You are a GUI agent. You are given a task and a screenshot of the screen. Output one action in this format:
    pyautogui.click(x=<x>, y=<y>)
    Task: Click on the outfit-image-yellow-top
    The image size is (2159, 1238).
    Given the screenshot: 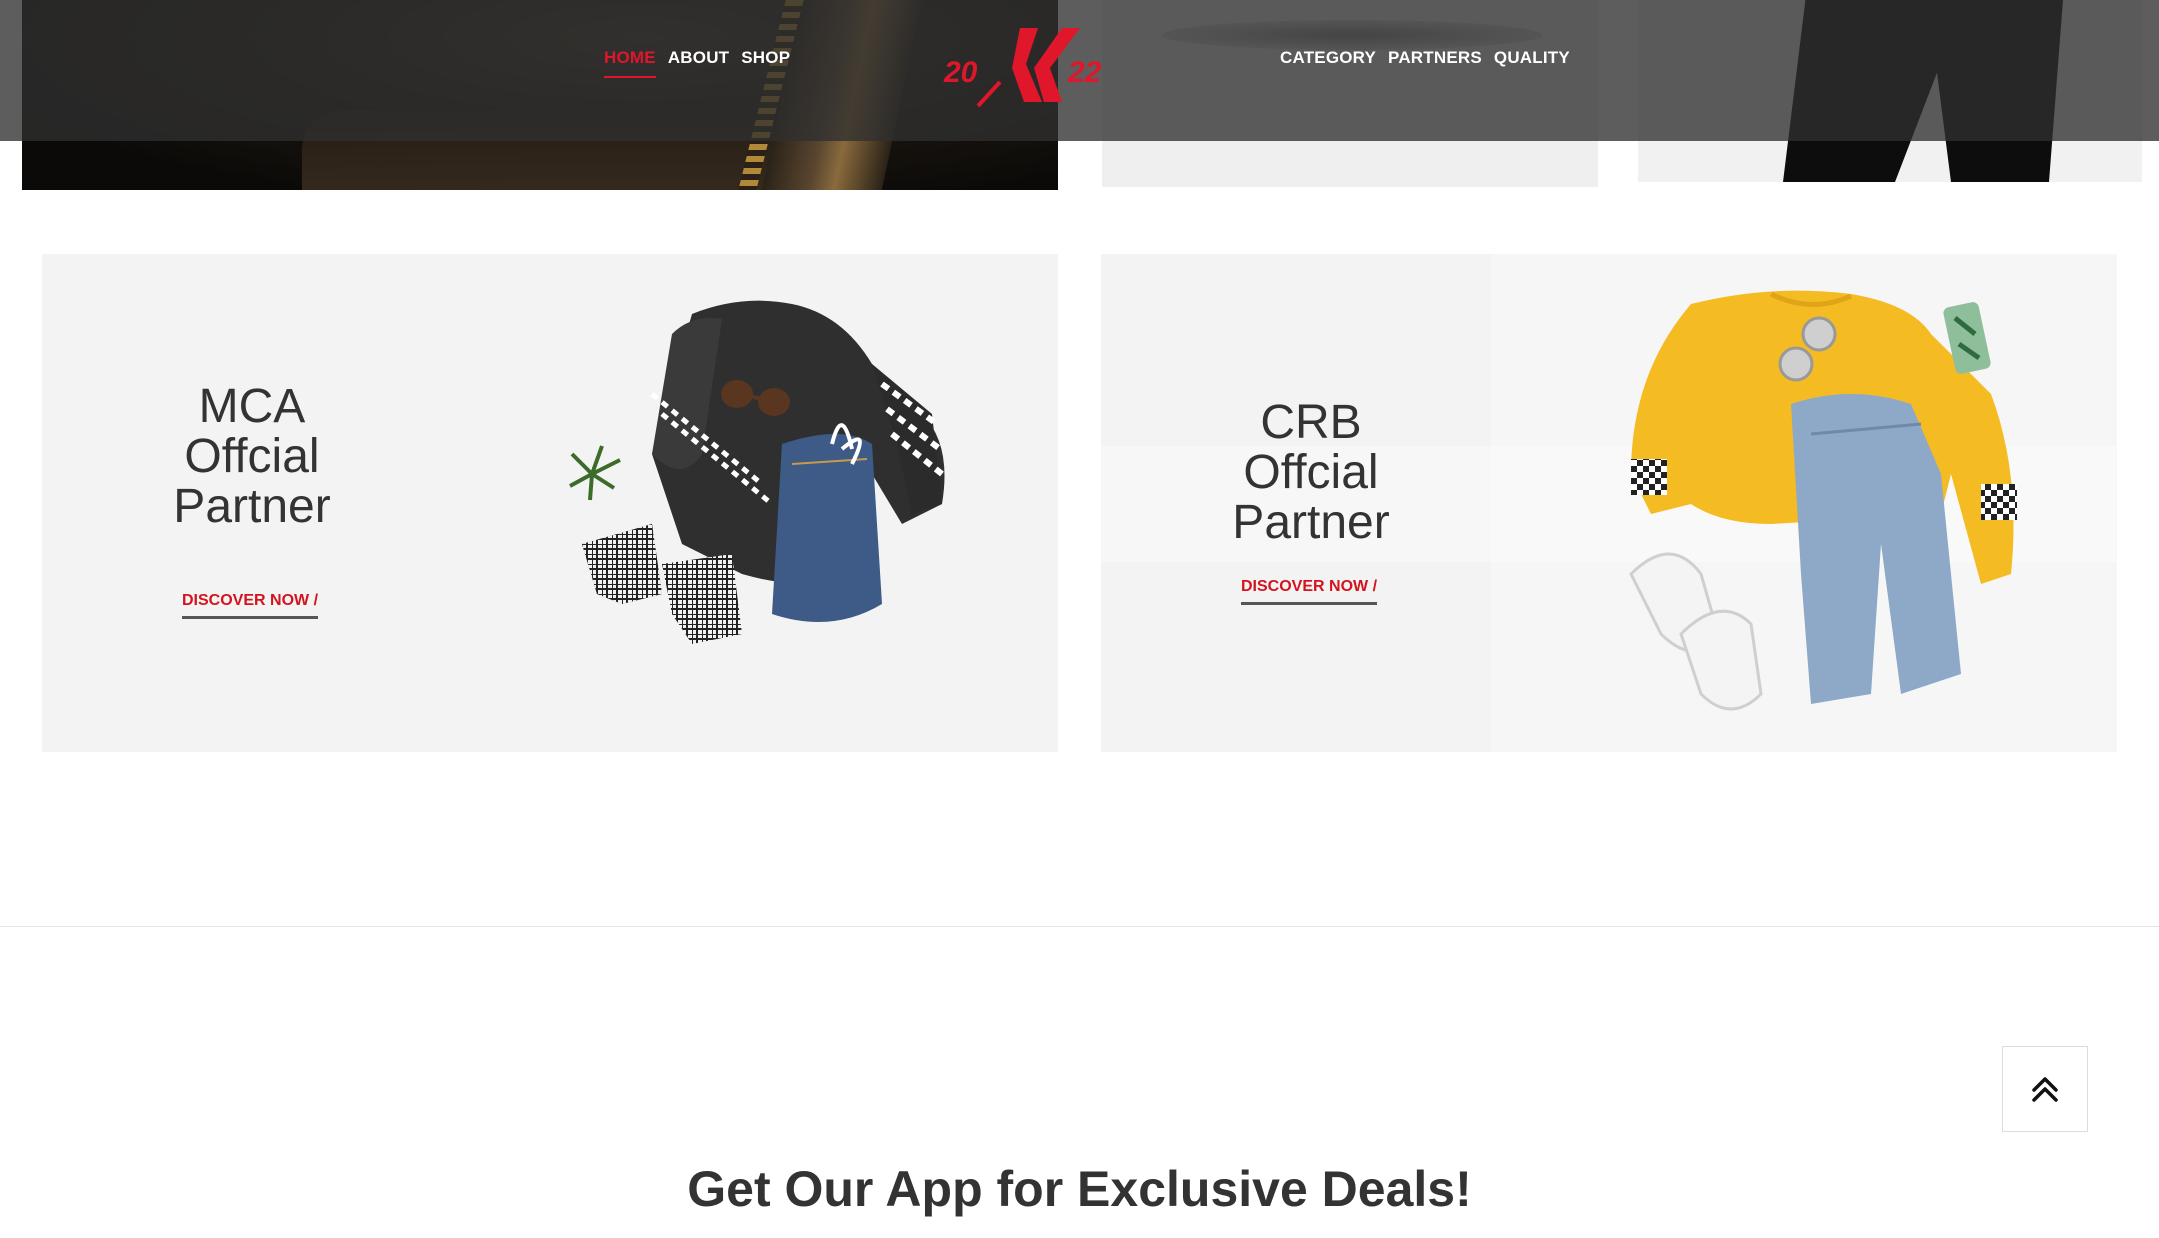 What is the action you would take?
    pyautogui.click(x=1841, y=509)
    